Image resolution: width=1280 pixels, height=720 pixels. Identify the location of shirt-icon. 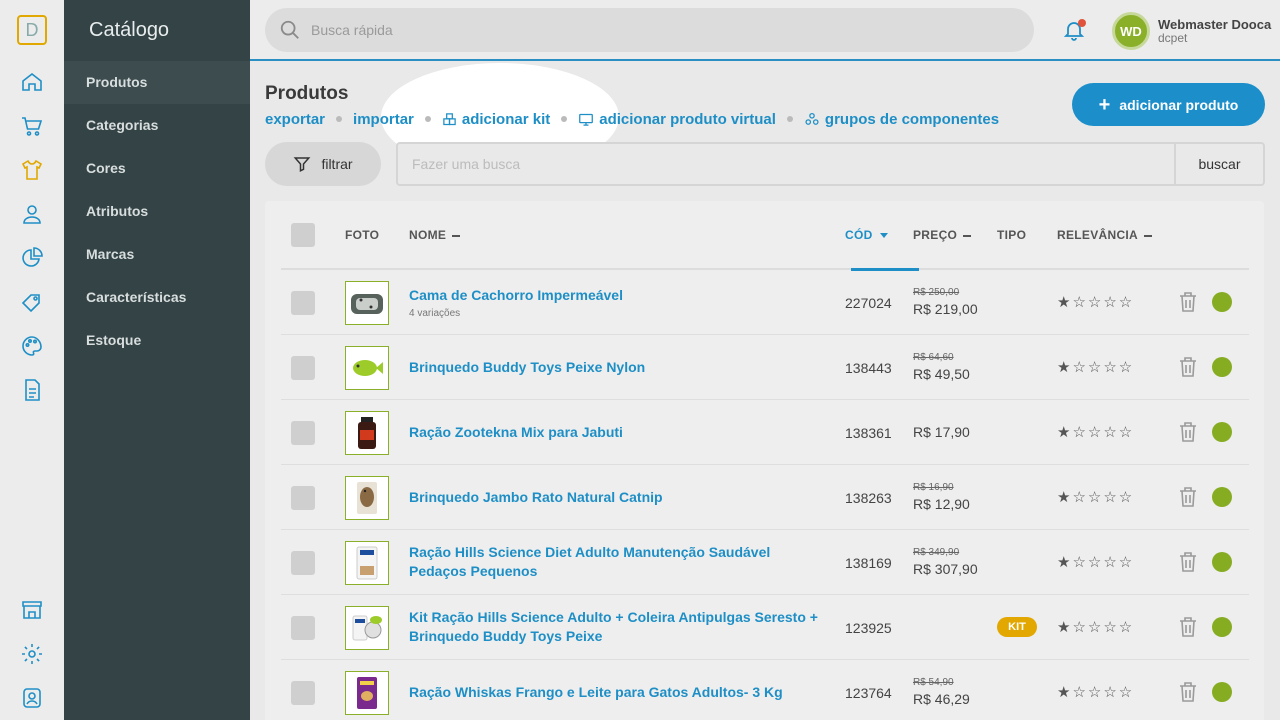
(32, 170).